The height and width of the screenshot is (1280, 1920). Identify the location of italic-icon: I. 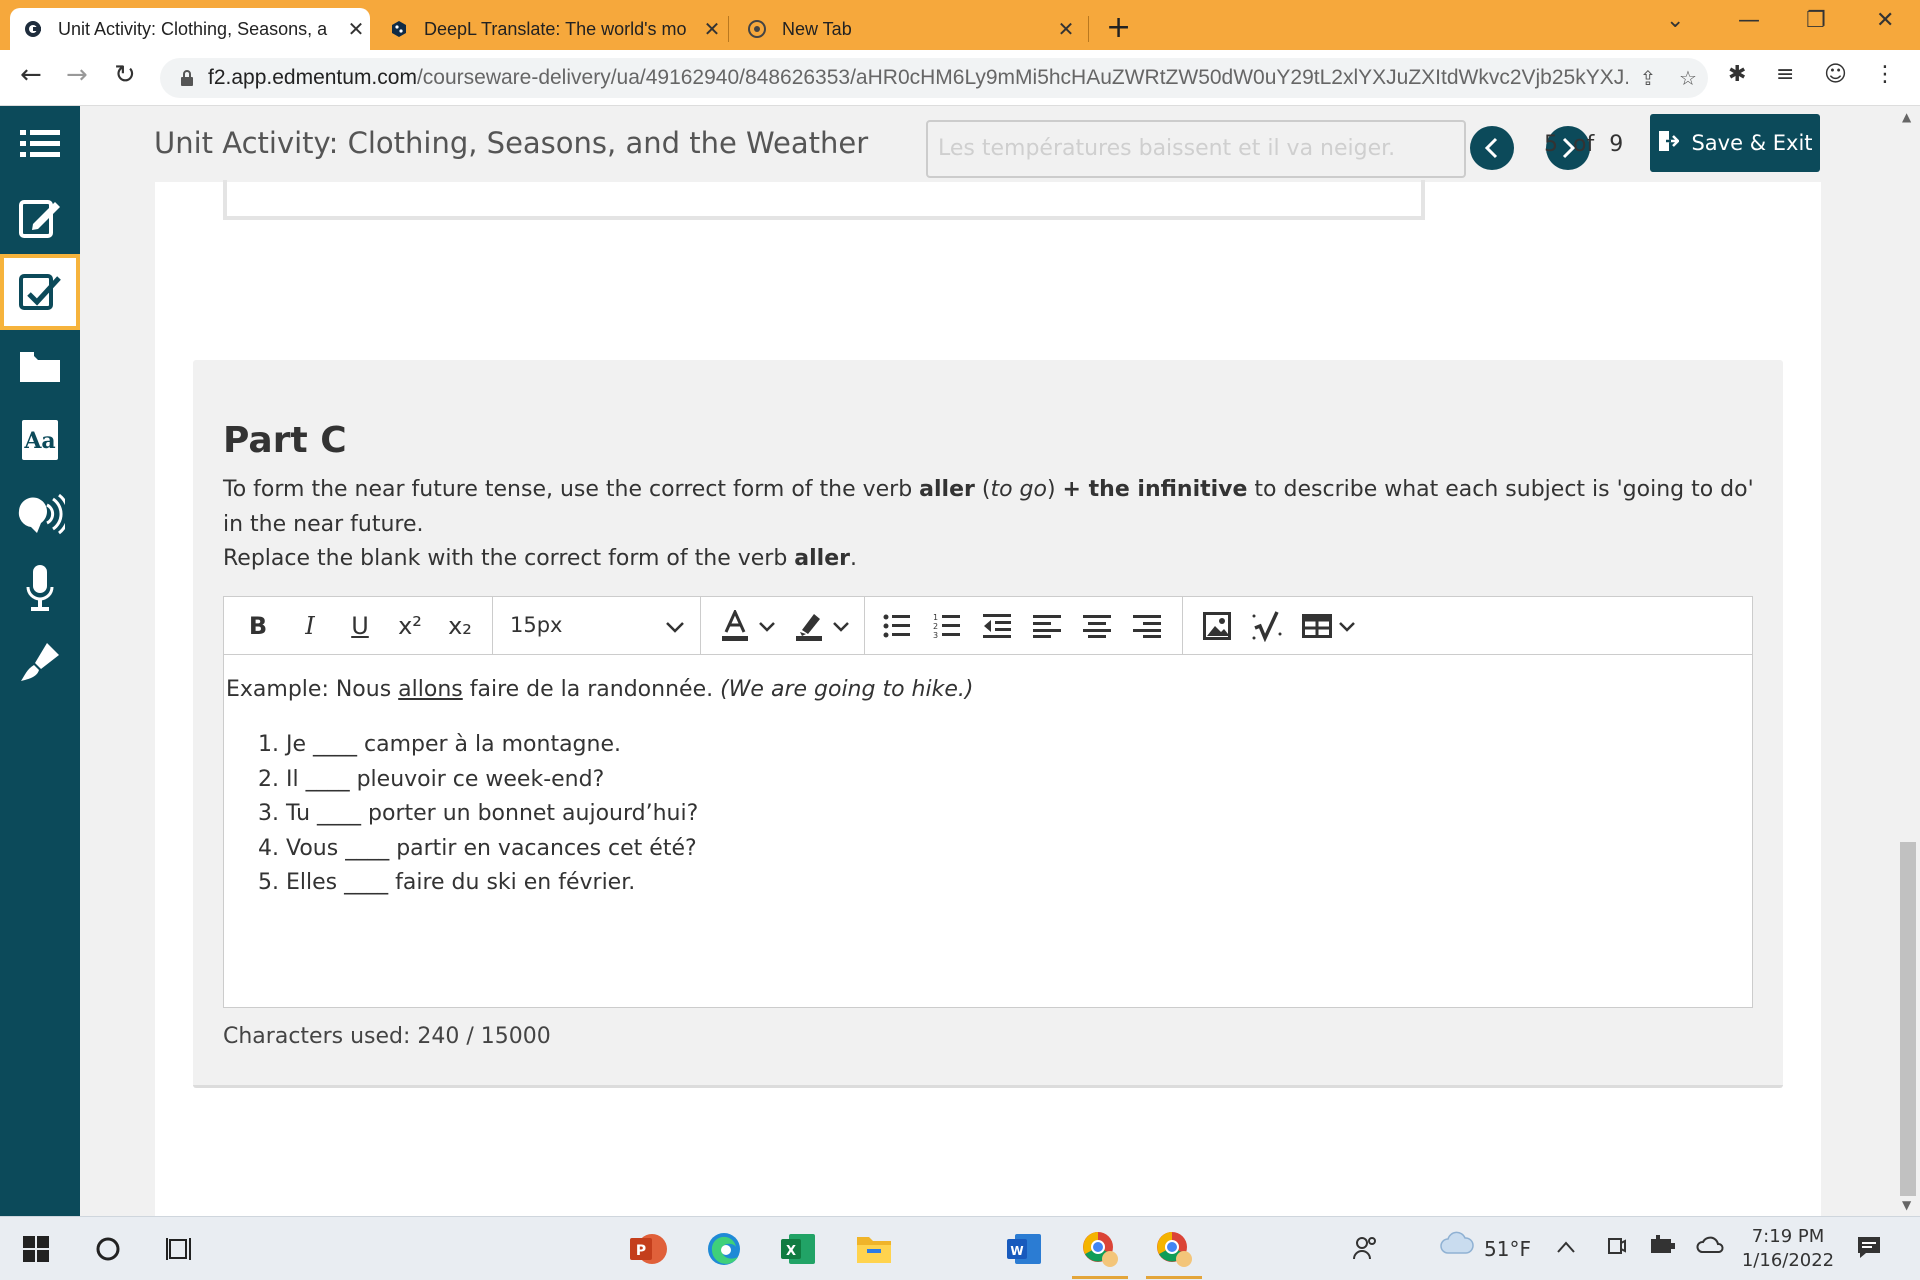
(310, 626).